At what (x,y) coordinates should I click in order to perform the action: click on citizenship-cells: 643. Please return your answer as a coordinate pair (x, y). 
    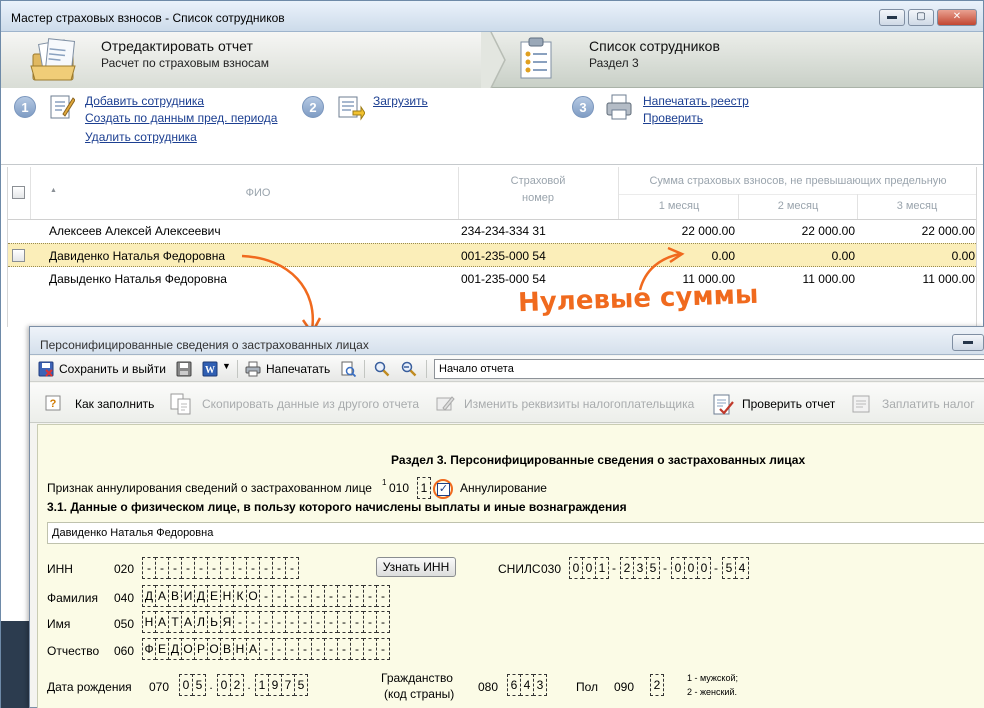
    Looking at the image, I should click on (527, 685).